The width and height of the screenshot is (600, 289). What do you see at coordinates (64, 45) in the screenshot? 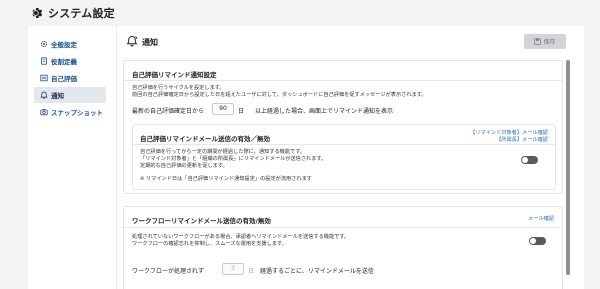
I see `sidebar-item-label: 全般設定` at bounding box center [64, 45].